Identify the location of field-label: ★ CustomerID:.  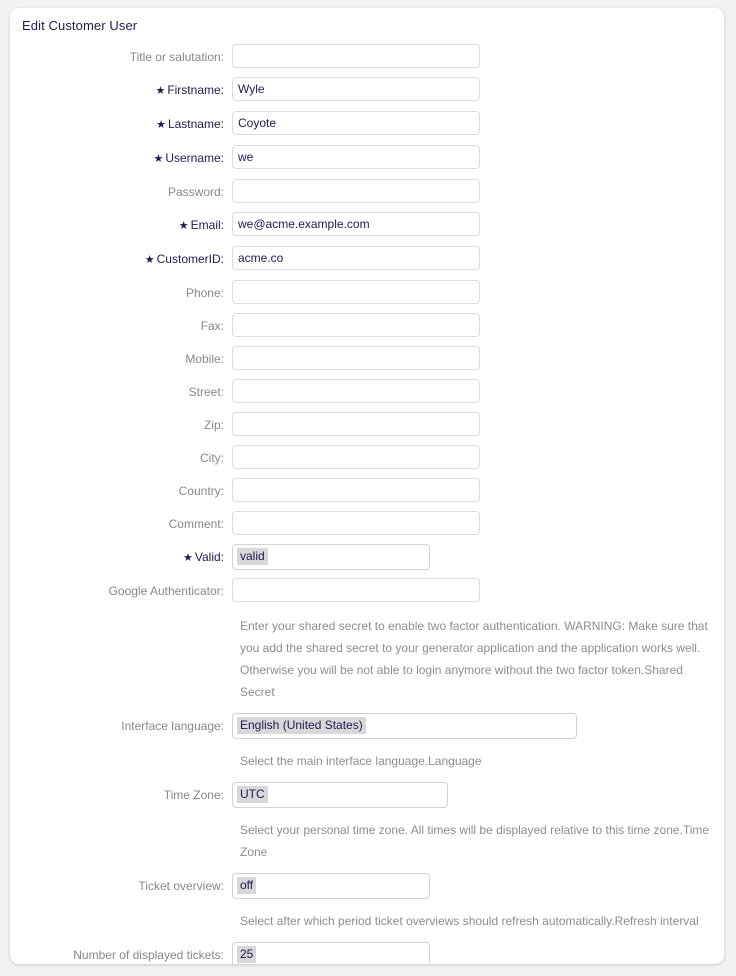
(121, 259).